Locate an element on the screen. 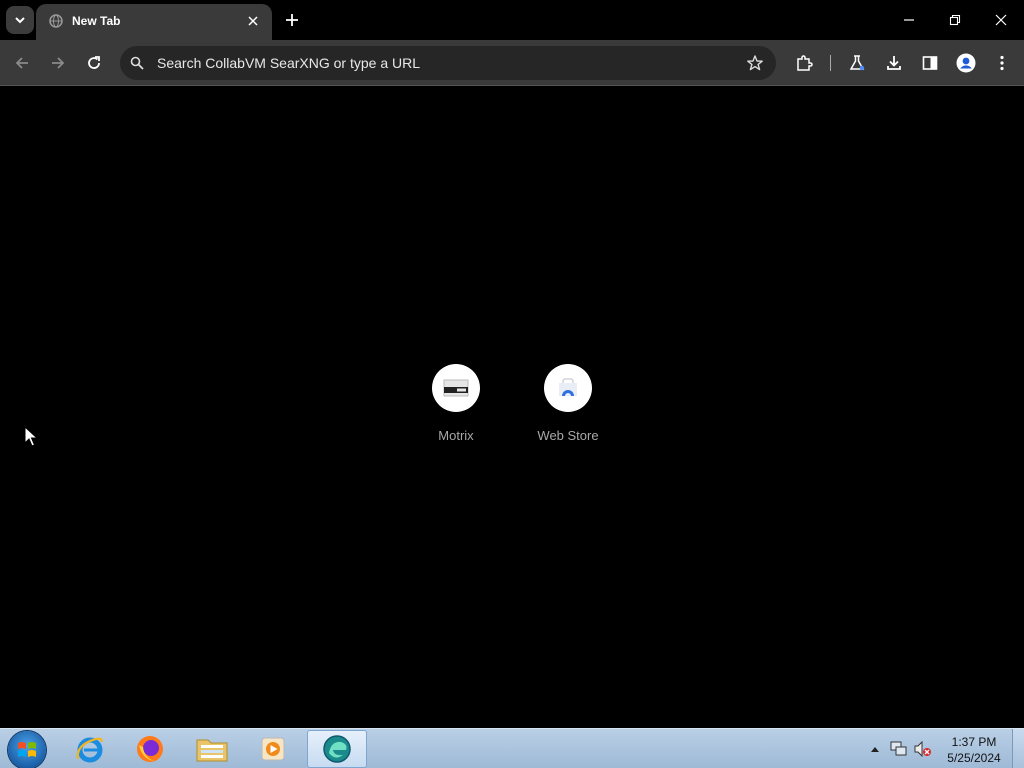 This screenshot has width=1024, height=768. folder-icon is located at coordinates (212, 750).